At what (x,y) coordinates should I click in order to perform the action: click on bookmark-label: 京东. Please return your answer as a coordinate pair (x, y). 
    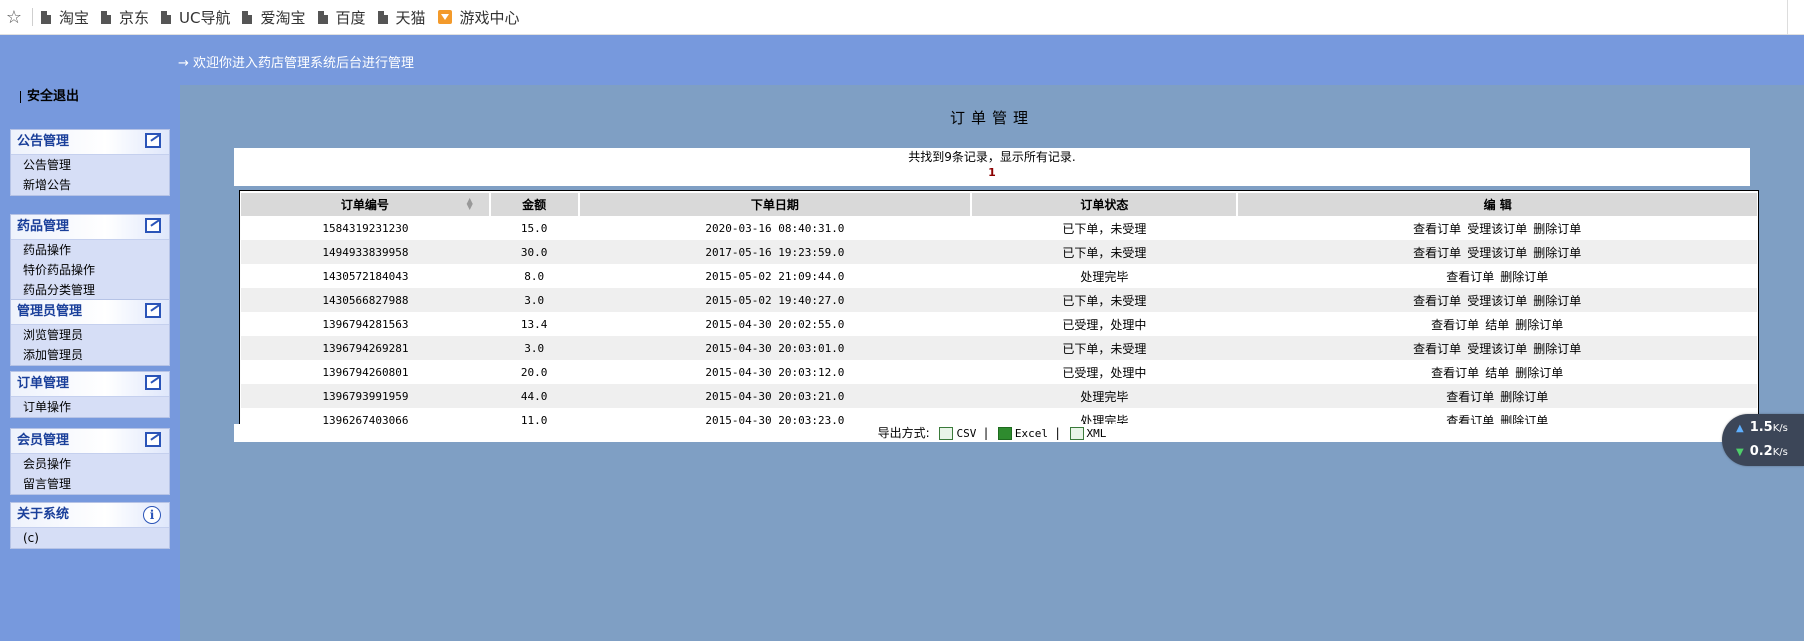
    Looking at the image, I should click on (134, 17).